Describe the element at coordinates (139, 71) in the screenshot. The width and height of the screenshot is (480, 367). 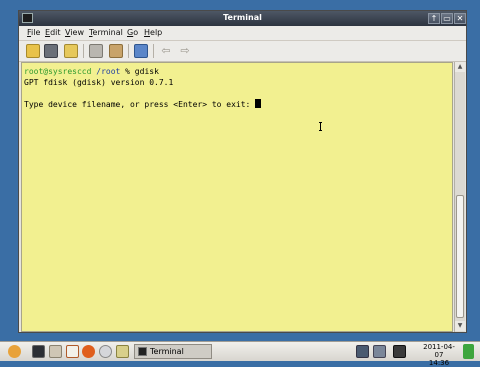
I see `prompt-command: % gdisk` at that location.